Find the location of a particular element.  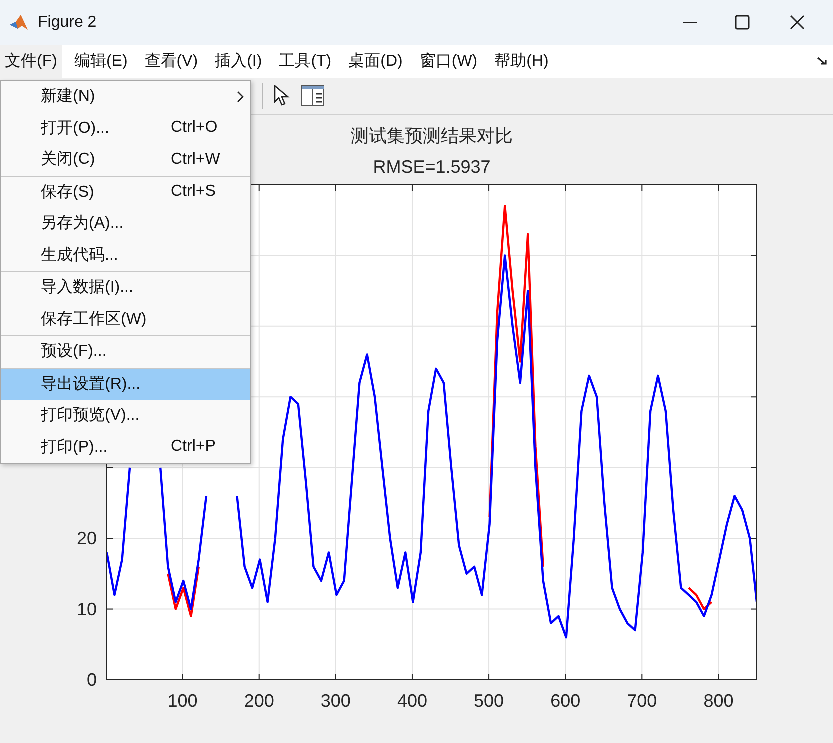

x-tick-label: 200 is located at coordinates (259, 701).